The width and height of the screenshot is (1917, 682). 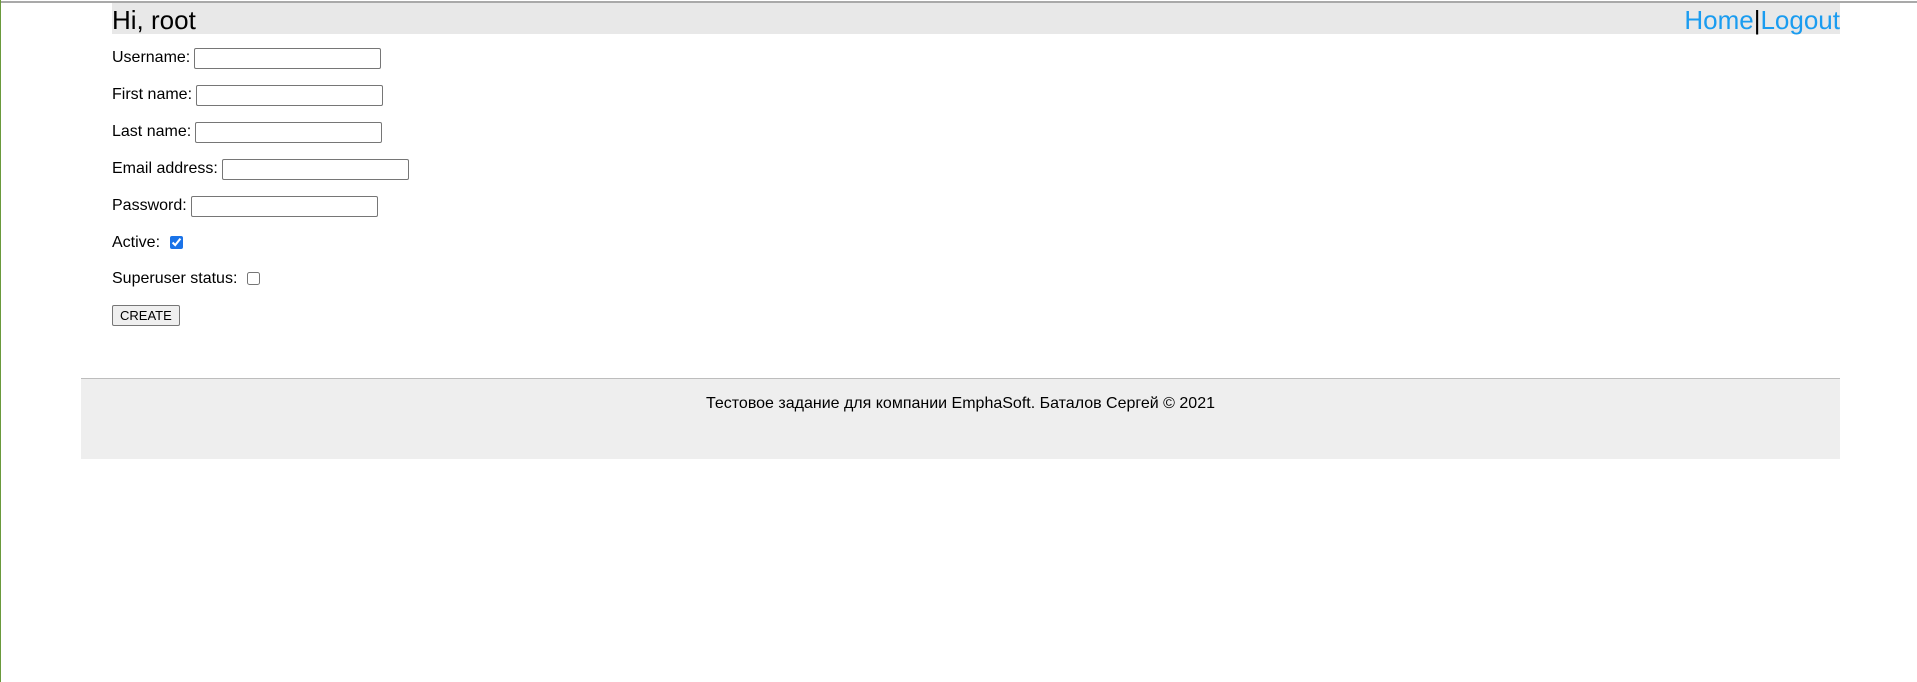 I want to click on superuser-label: Superuser status:, so click(x=175, y=278).